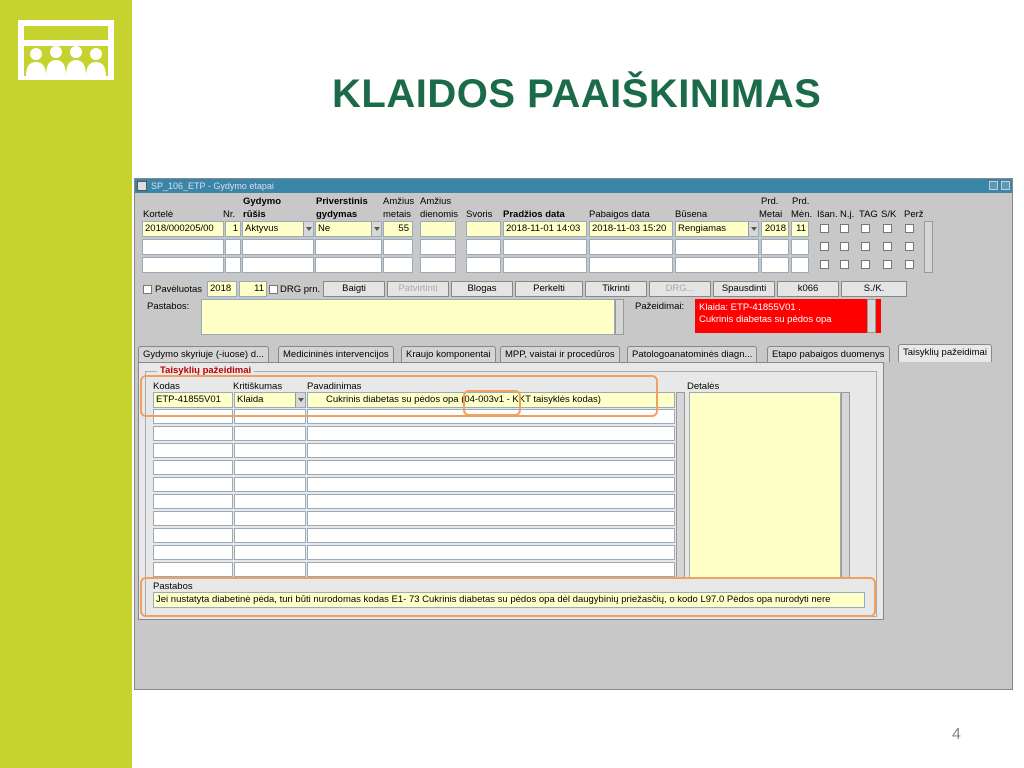 Image resolution: width=1024 pixels, height=768 pixels. What do you see at coordinates (631, 229) in the screenshot?
I see `pabaigos-field: 2018-11-03 15:20` at bounding box center [631, 229].